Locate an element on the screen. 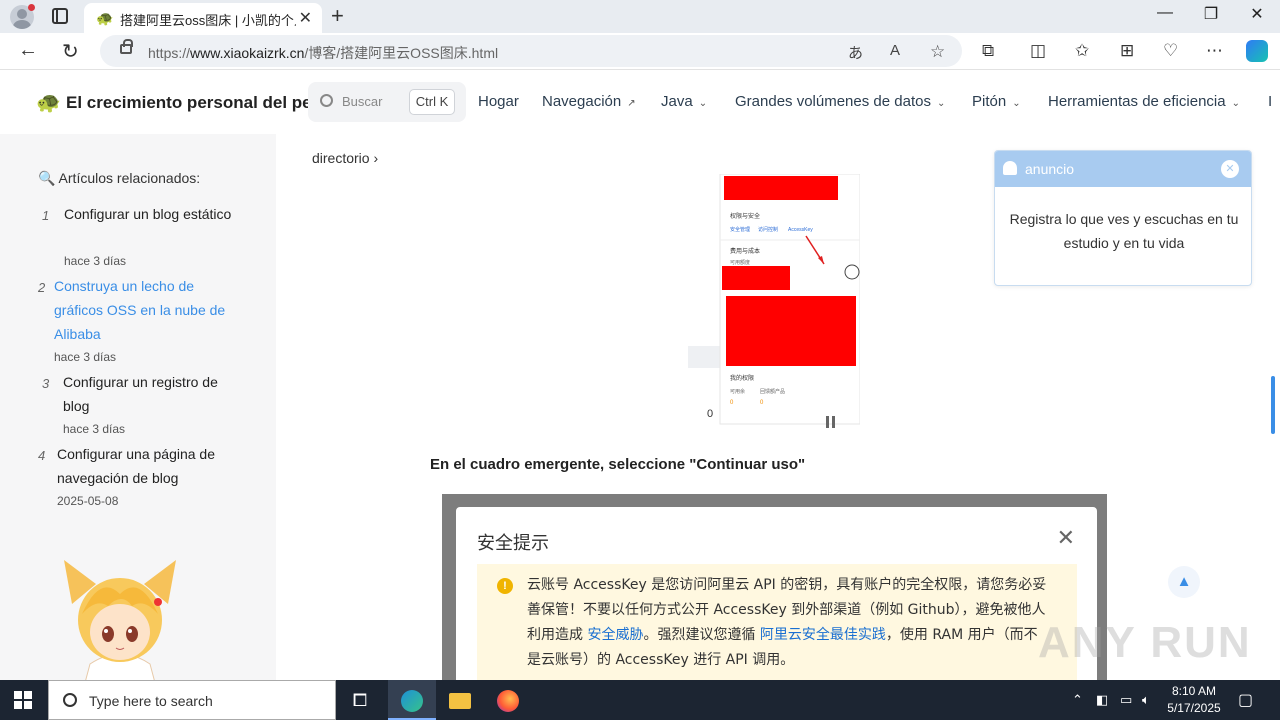 This screenshot has width=1280, height=720. page-scrollbar is located at coordinates (1273, 405).